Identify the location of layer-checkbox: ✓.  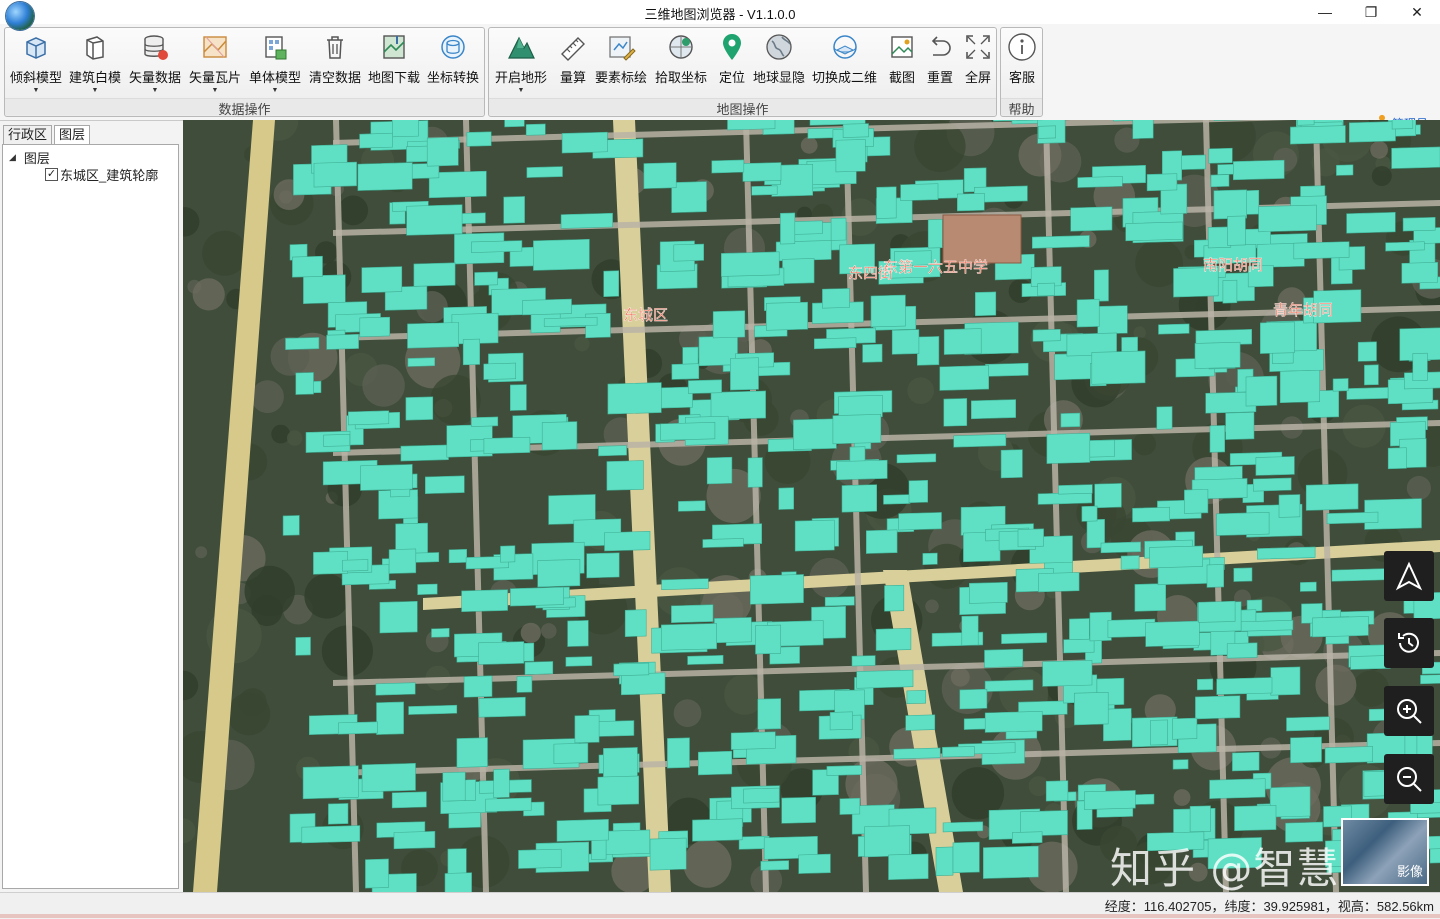
(51, 174).